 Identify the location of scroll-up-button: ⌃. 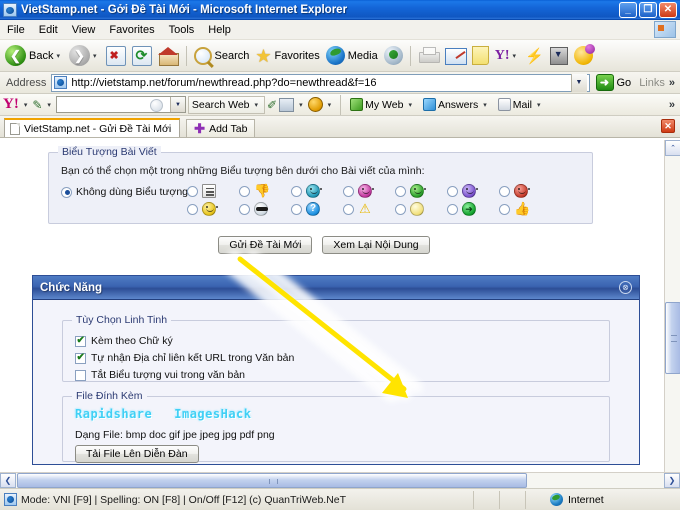
(672, 148).